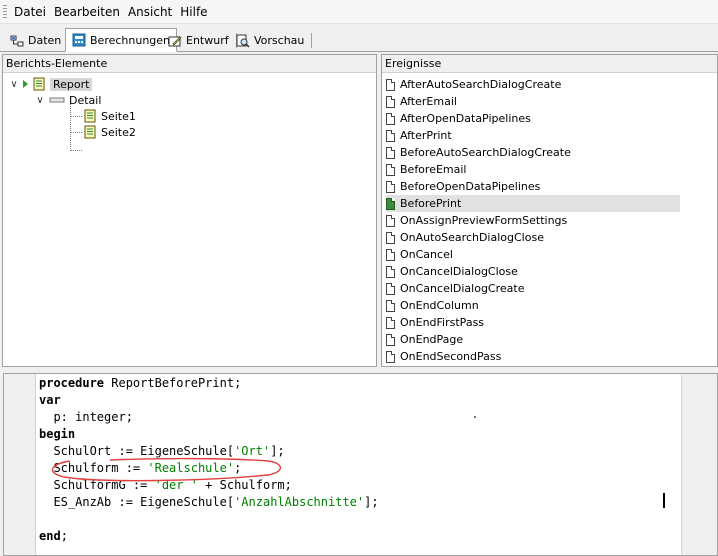 The width and height of the screenshot is (718, 556). I want to click on tab-daten: Daten, so click(37, 40).